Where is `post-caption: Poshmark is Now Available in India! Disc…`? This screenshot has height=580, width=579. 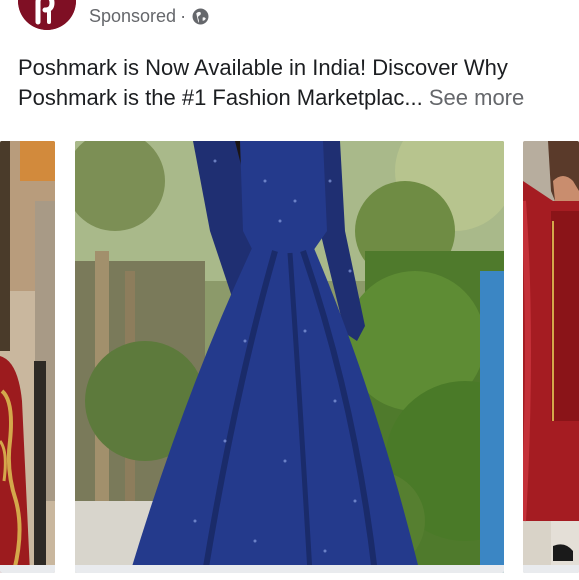 post-caption: Poshmark is Now Available in India! Disc… is located at coordinates (292, 83).